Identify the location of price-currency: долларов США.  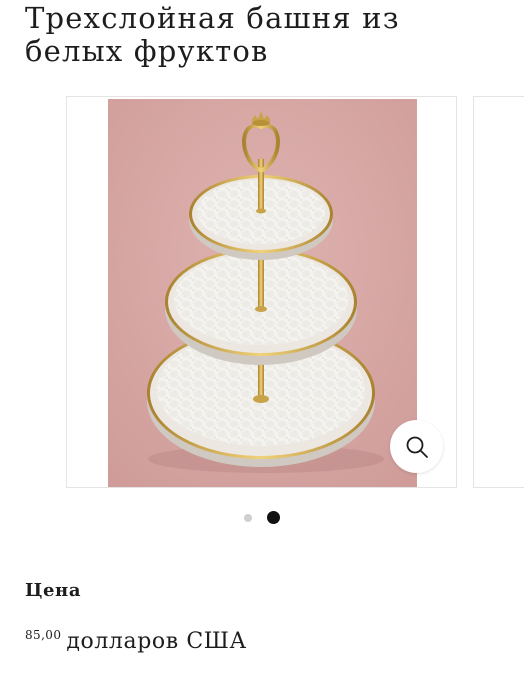
(156, 641).